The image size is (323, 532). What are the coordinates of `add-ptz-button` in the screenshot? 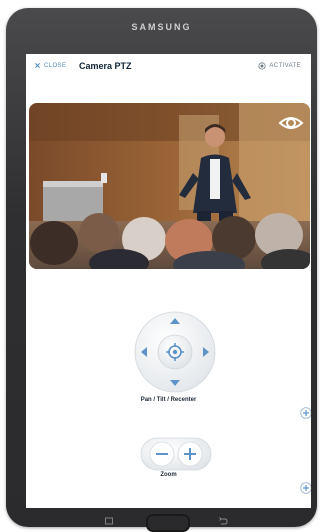 It's located at (305, 413).